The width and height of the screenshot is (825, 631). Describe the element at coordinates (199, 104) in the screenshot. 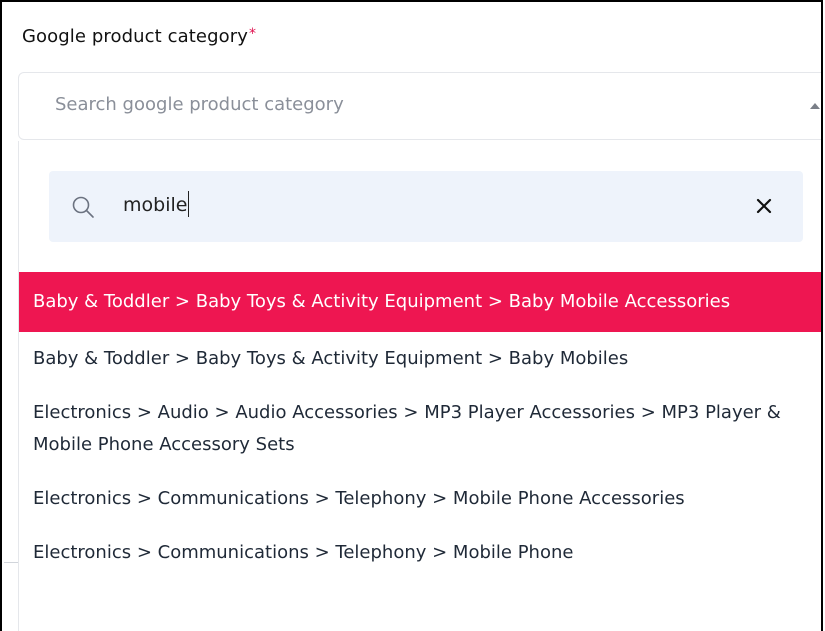

I see `select-placeholder: Search google product category` at that location.